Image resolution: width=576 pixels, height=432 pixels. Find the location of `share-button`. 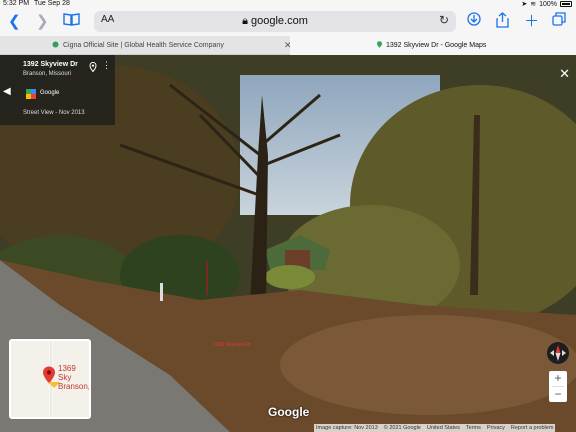

share-button is located at coordinates (502, 23).